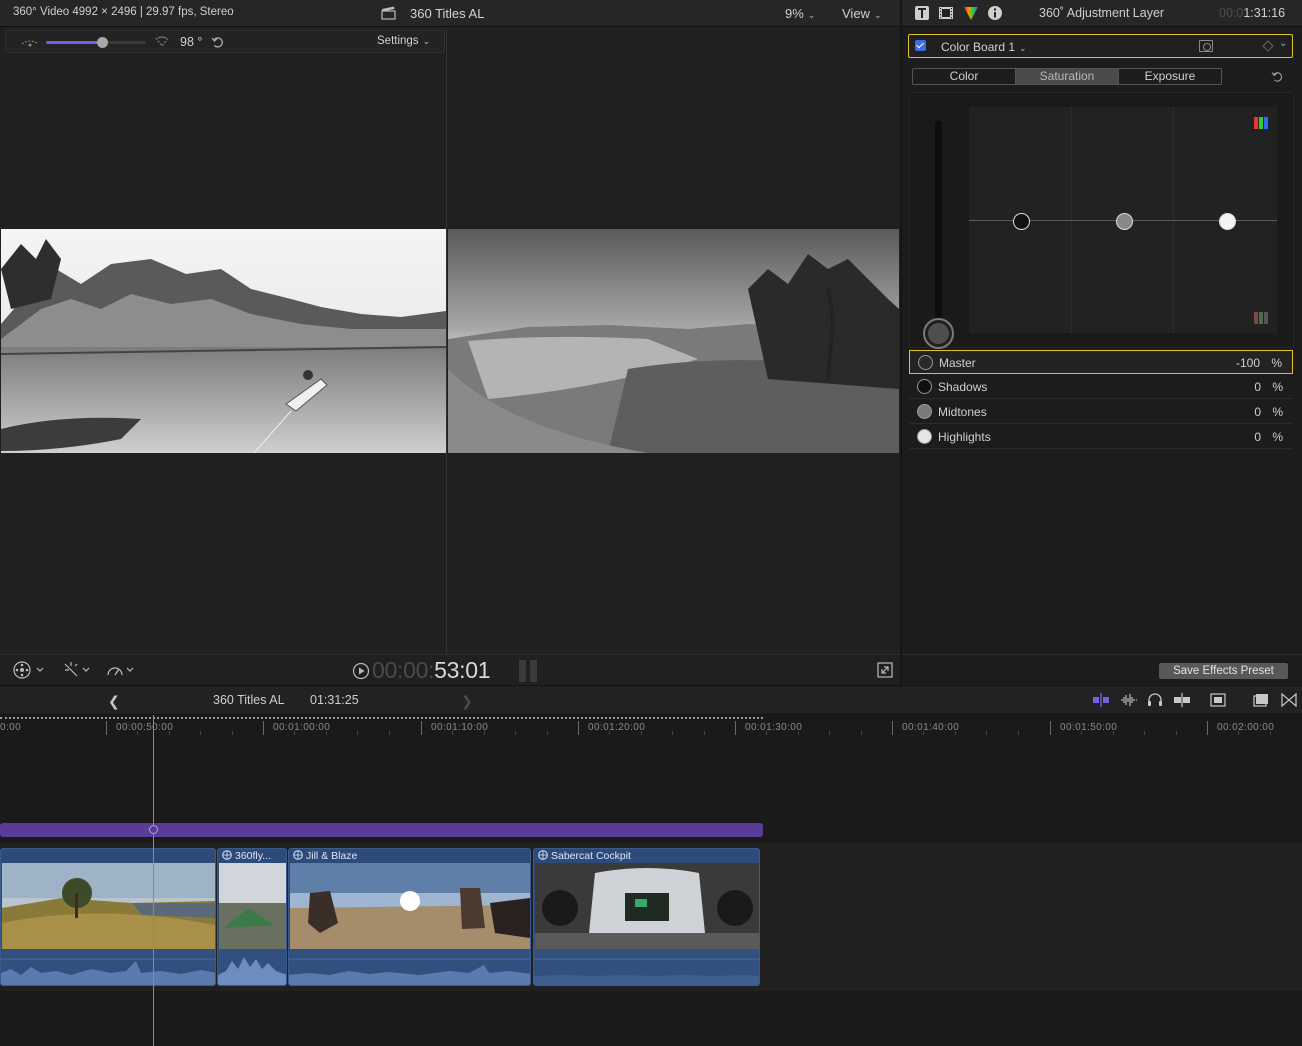 This screenshot has width=1302, height=1046. Describe the element at coordinates (1246, 727) in the screenshot. I see `ruler-label: 00:02:00:00` at that location.